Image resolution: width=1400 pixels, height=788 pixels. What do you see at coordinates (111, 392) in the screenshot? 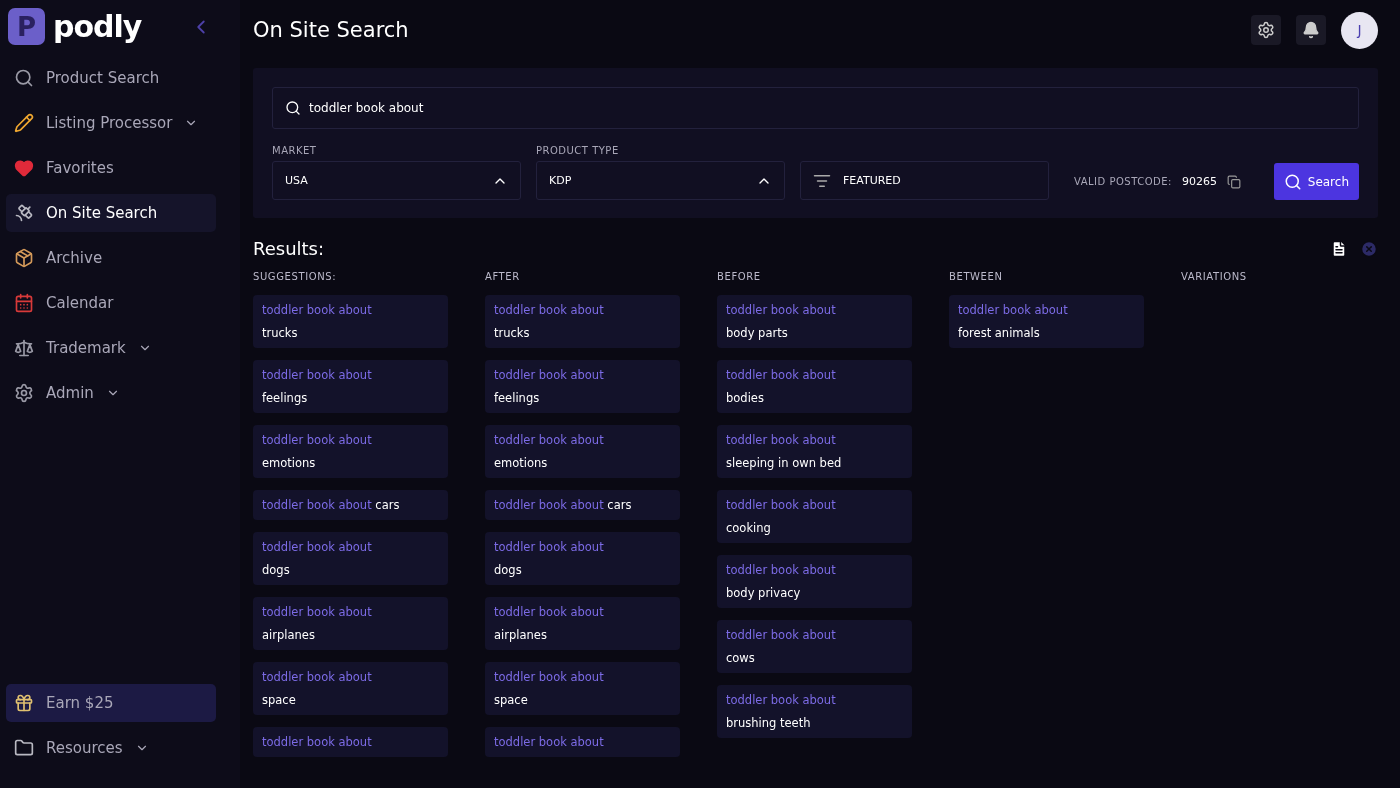
I see `sidebar-item: Admin` at bounding box center [111, 392].